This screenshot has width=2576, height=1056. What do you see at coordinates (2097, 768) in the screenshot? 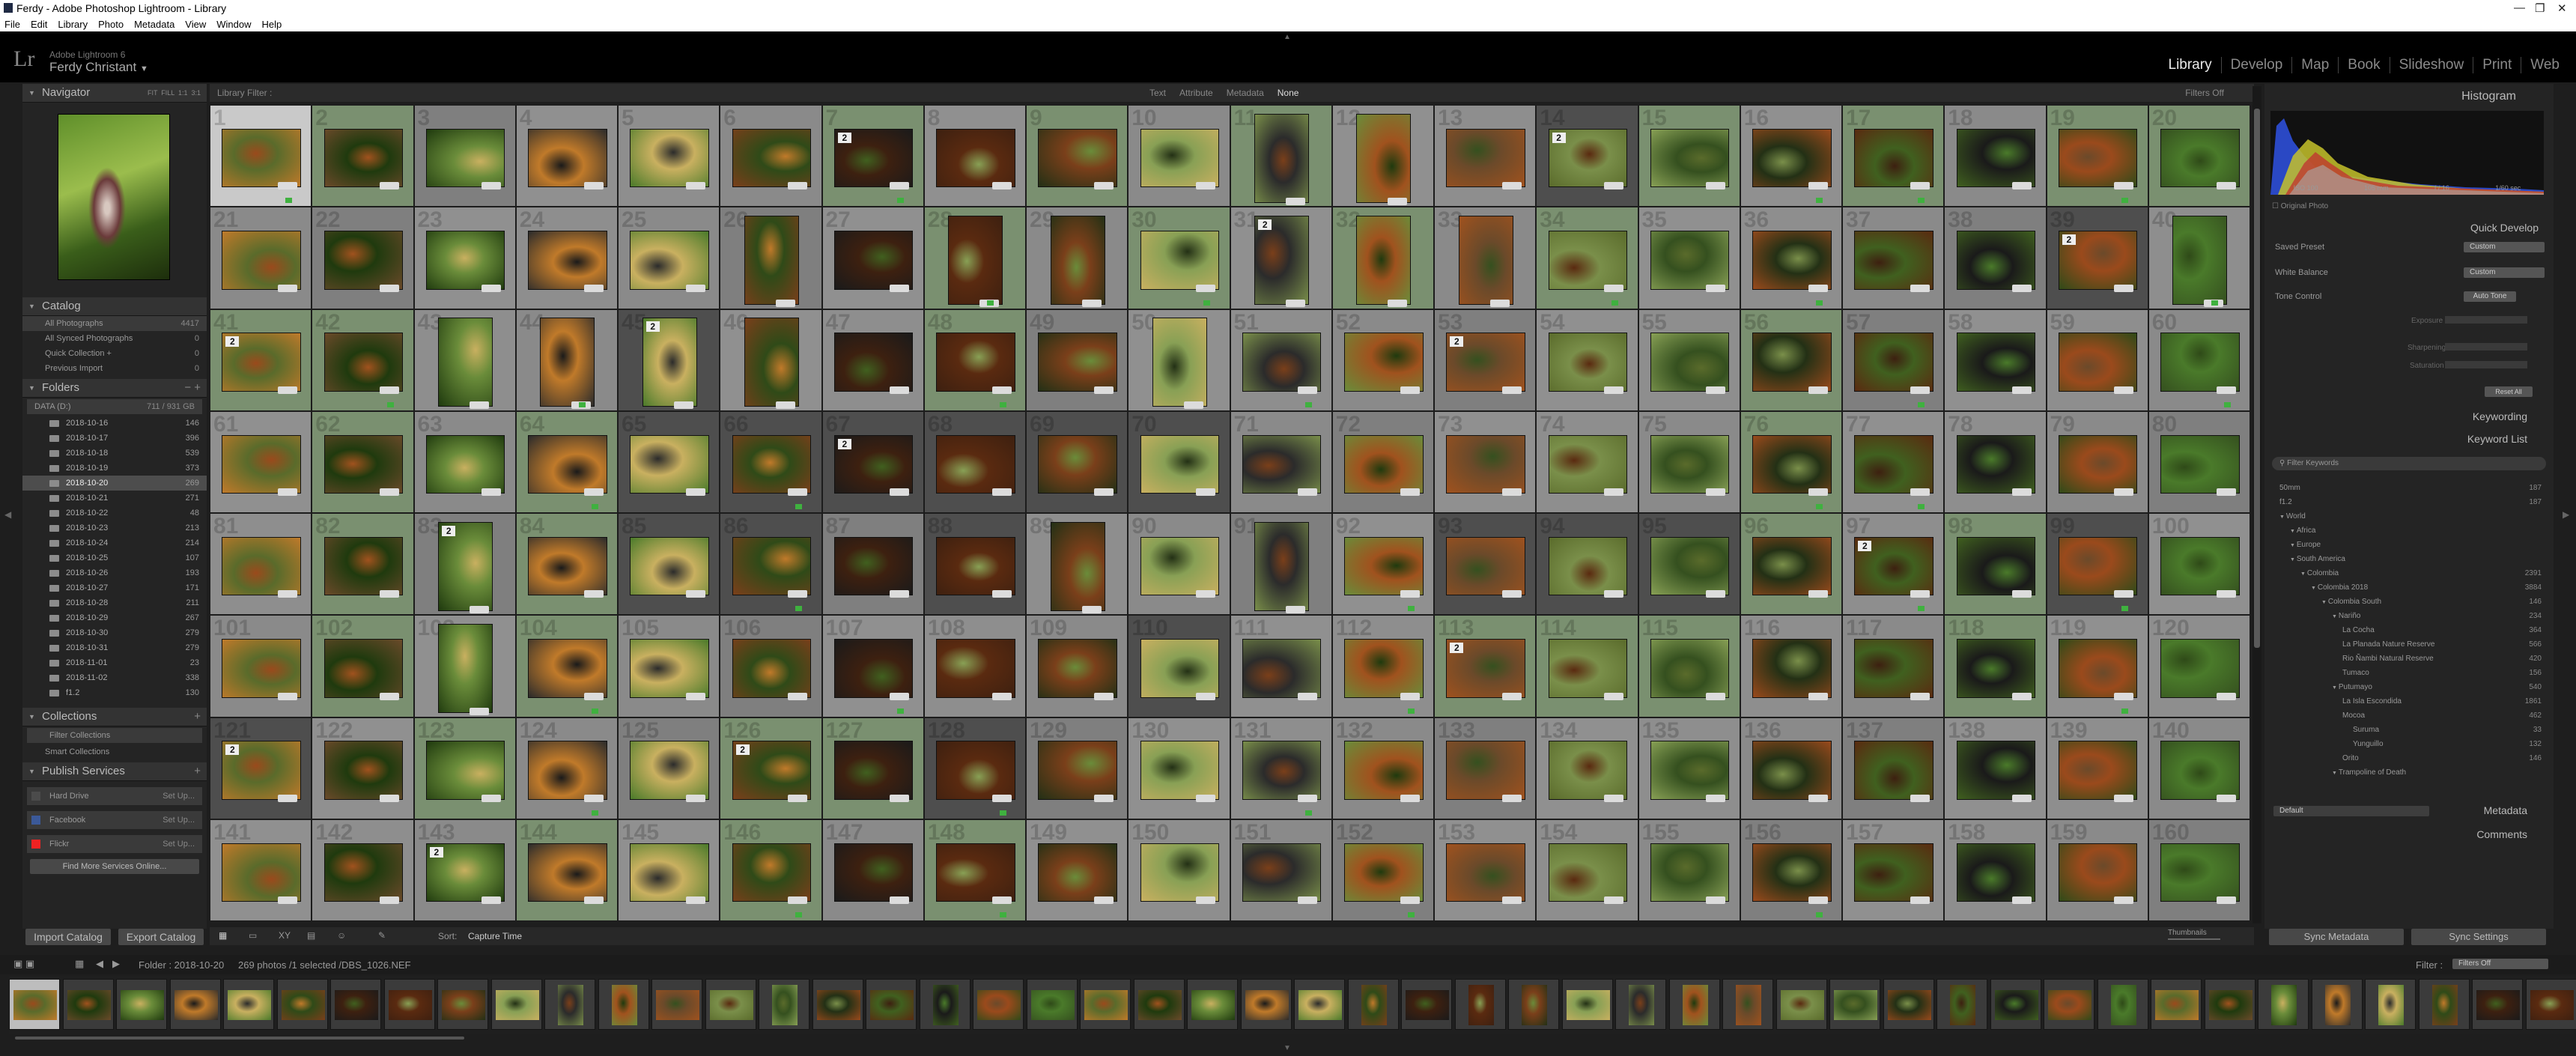
I see `grid-cell: 139` at bounding box center [2097, 768].